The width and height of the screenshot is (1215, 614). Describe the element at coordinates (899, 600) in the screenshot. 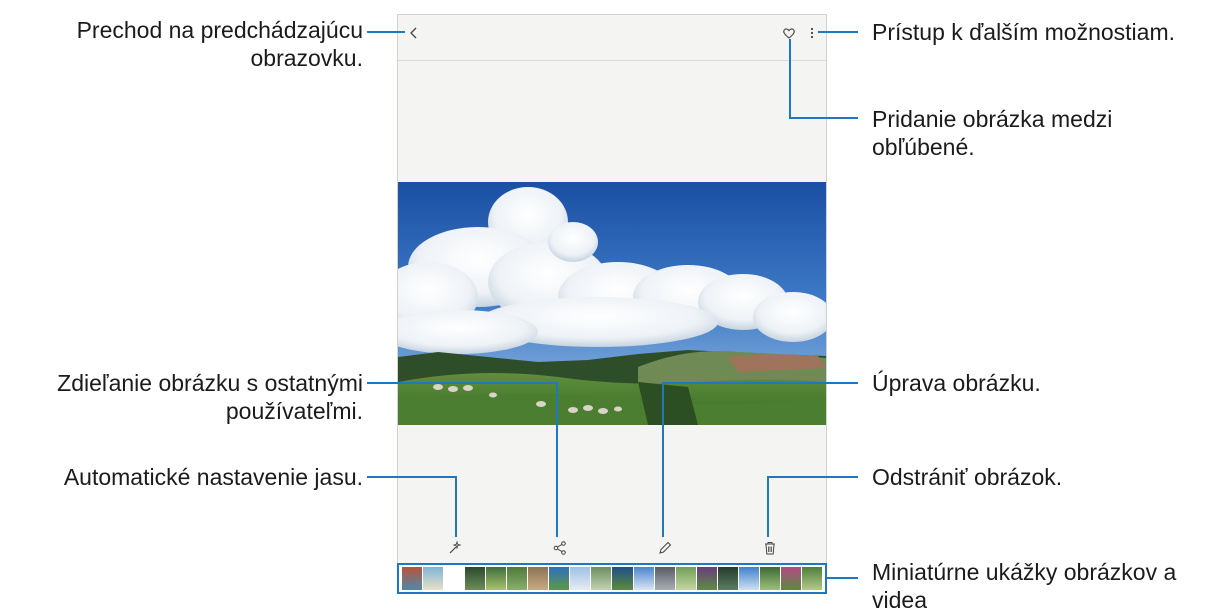

I see `callout-thumbnails-line2: videa` at that location.